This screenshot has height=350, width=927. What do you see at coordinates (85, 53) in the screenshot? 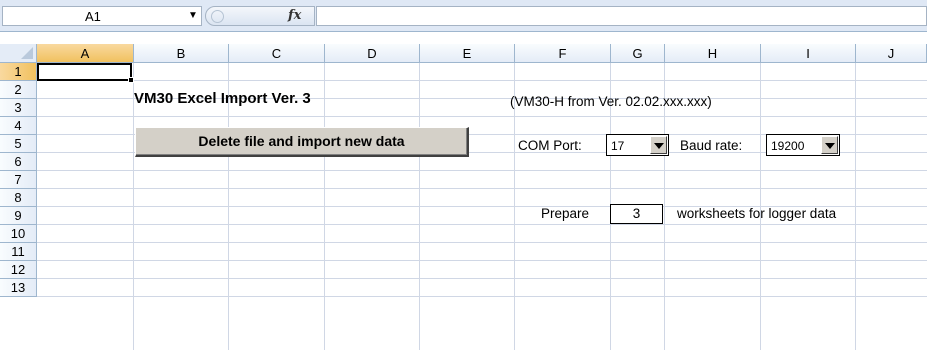
I see `column-header-a: A` at bounding box center [85, 53].